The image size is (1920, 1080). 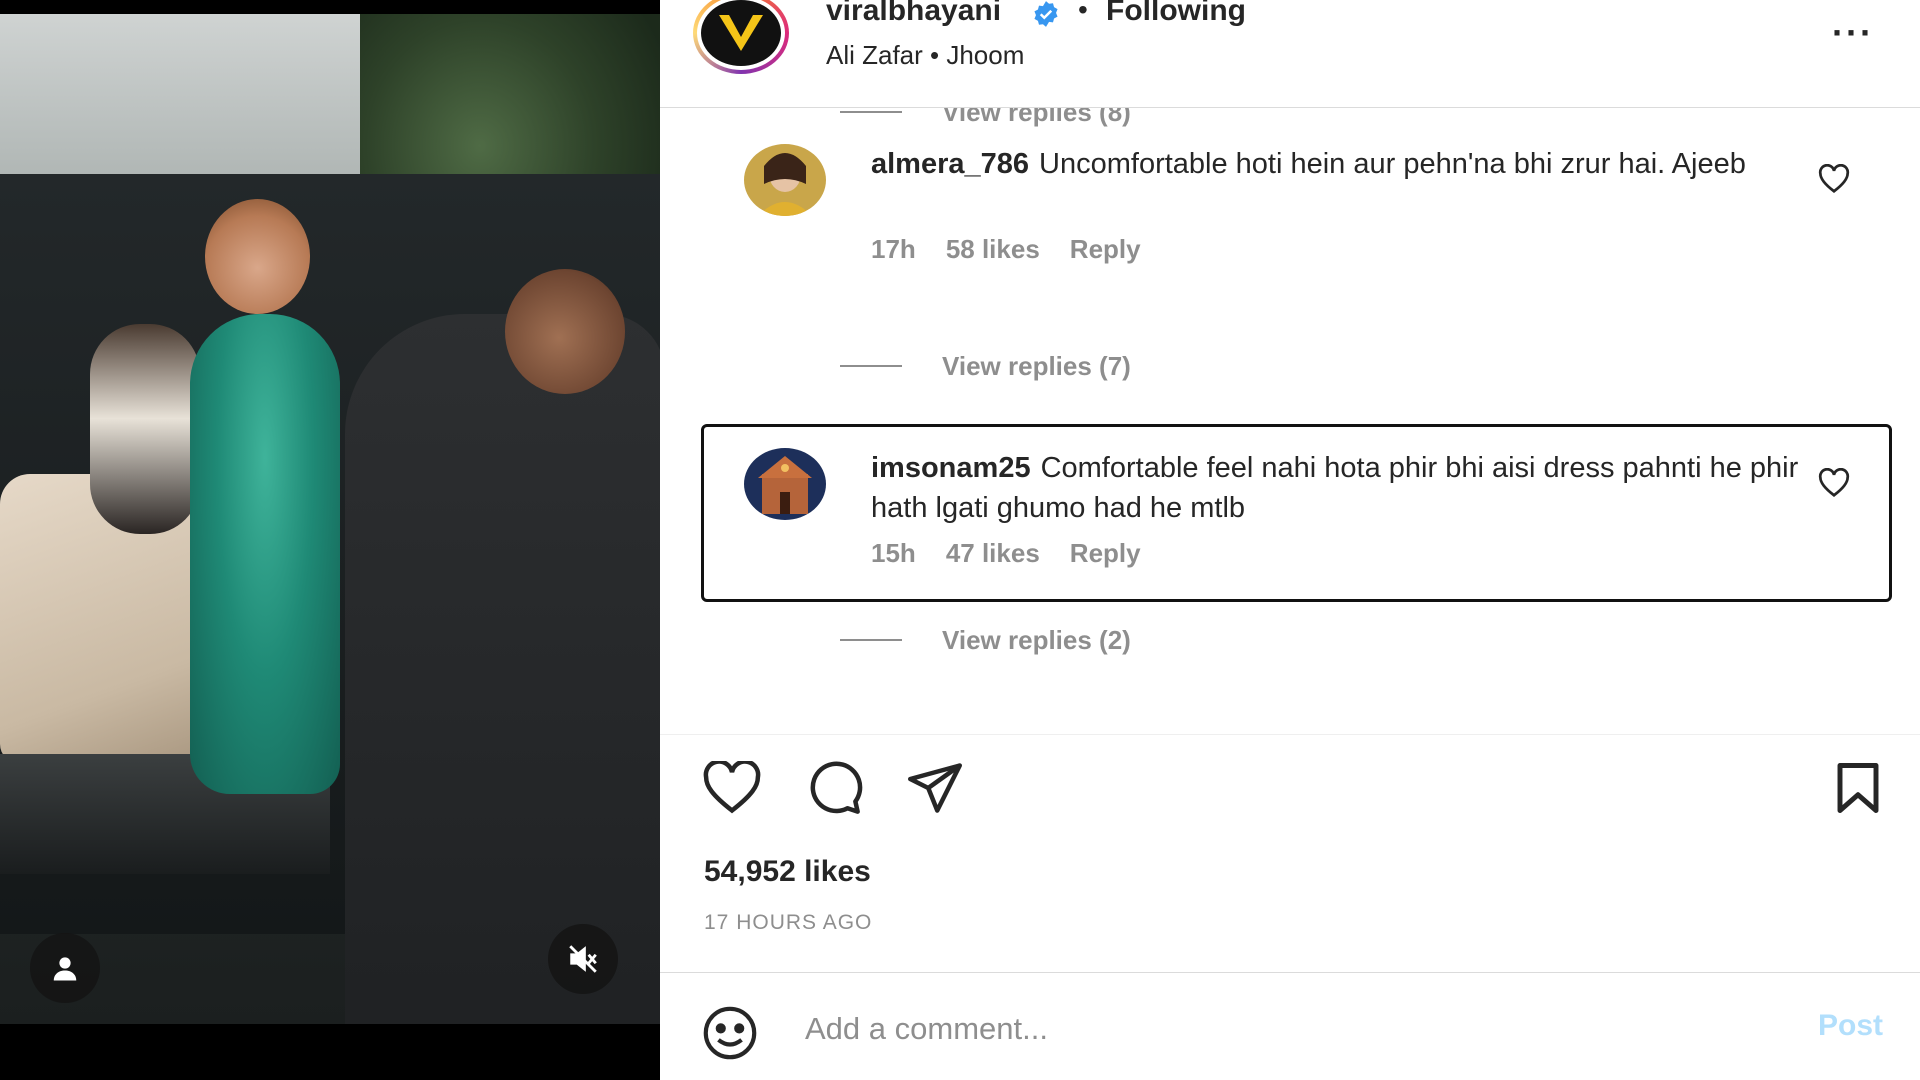 What do you see at coordinates (1850, 1026) in the screenshot?
I see `post-comment-button: Post` at bounding box center [1850, 1026].